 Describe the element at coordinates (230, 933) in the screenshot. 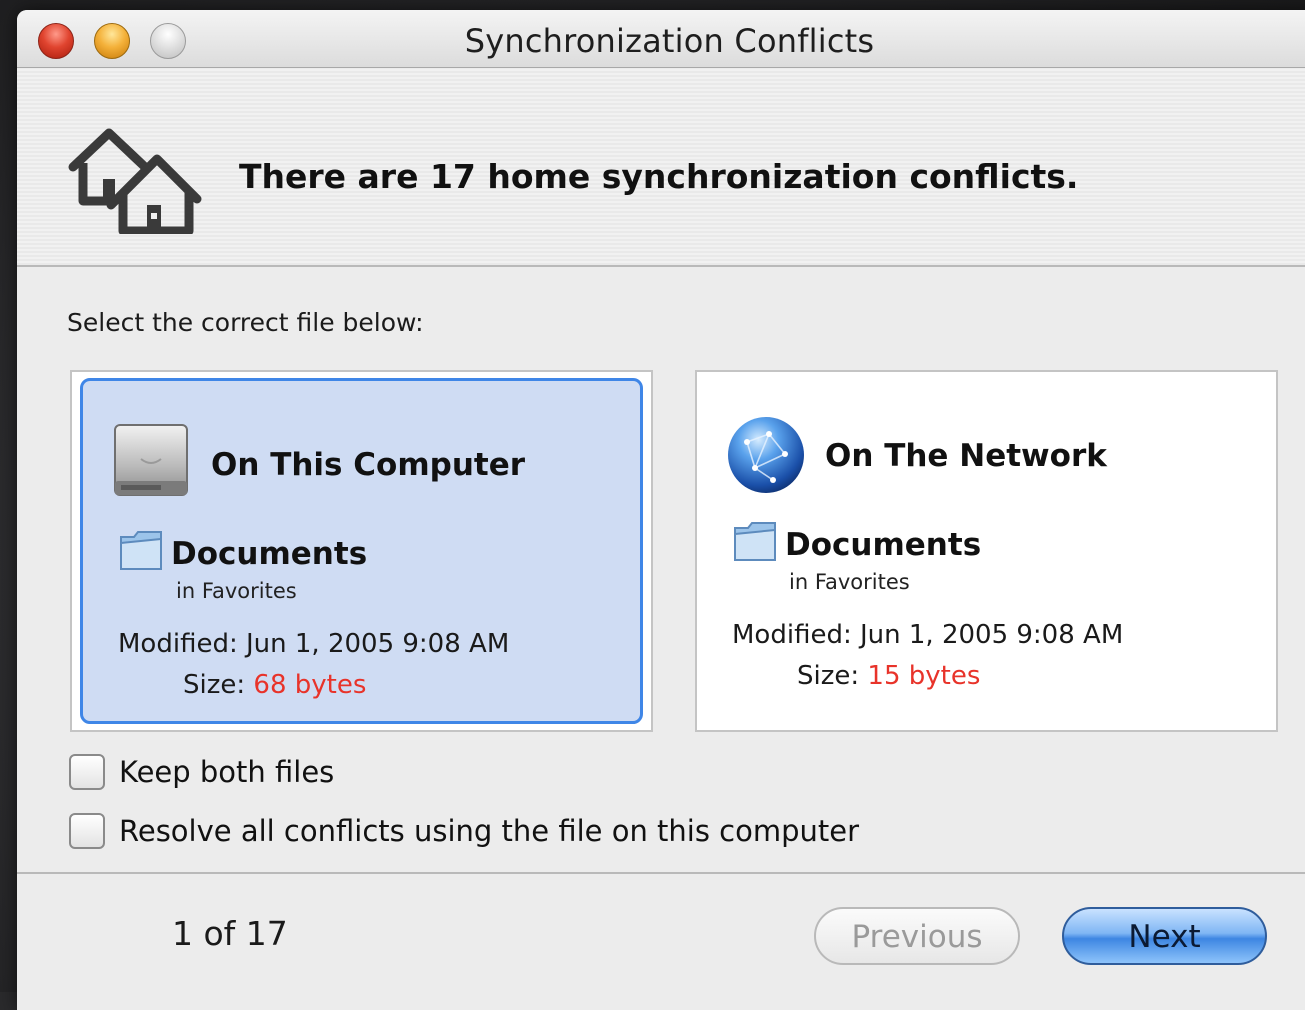

I see `conflict-counter: 1 of 17` at that location.